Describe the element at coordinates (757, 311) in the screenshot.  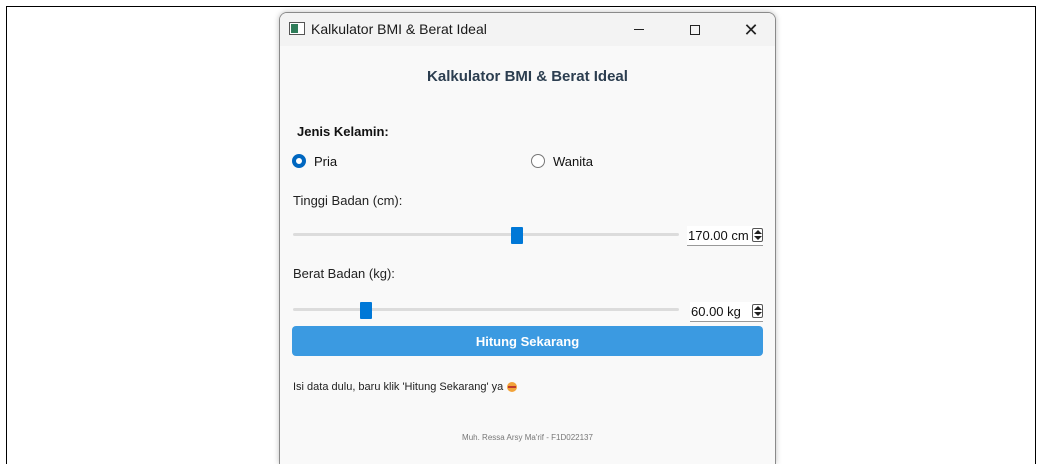
I see `weight-stepper` at that location.